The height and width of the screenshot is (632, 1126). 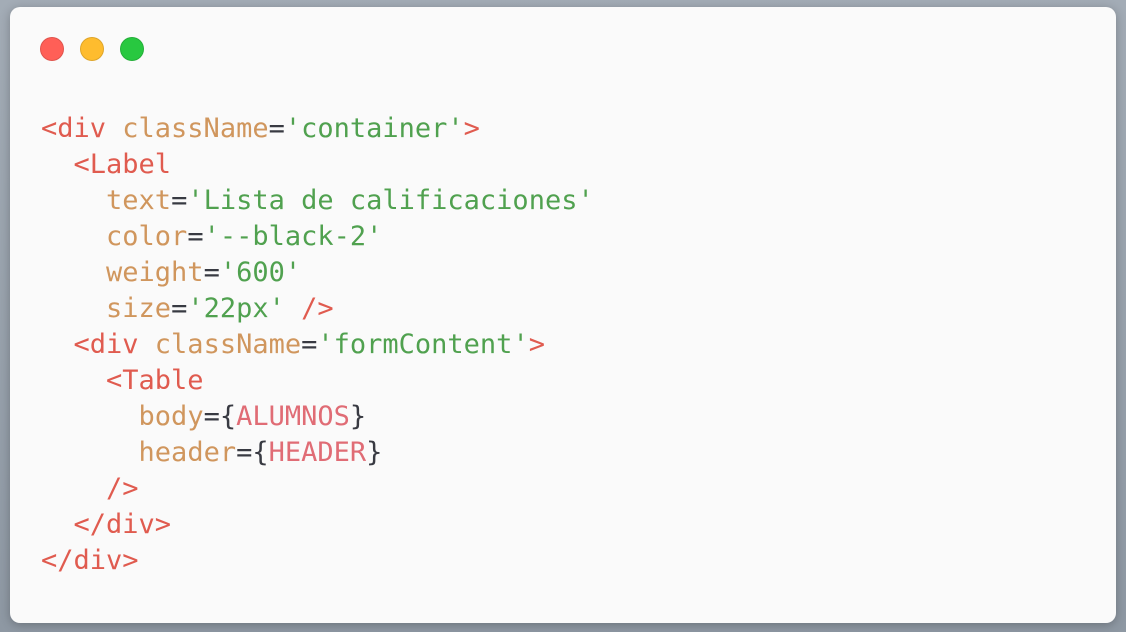 What do you see at coordinates (187, 452) in the screenshot?
I see `code-attribute-token: header` at bounding box center [187, 452].